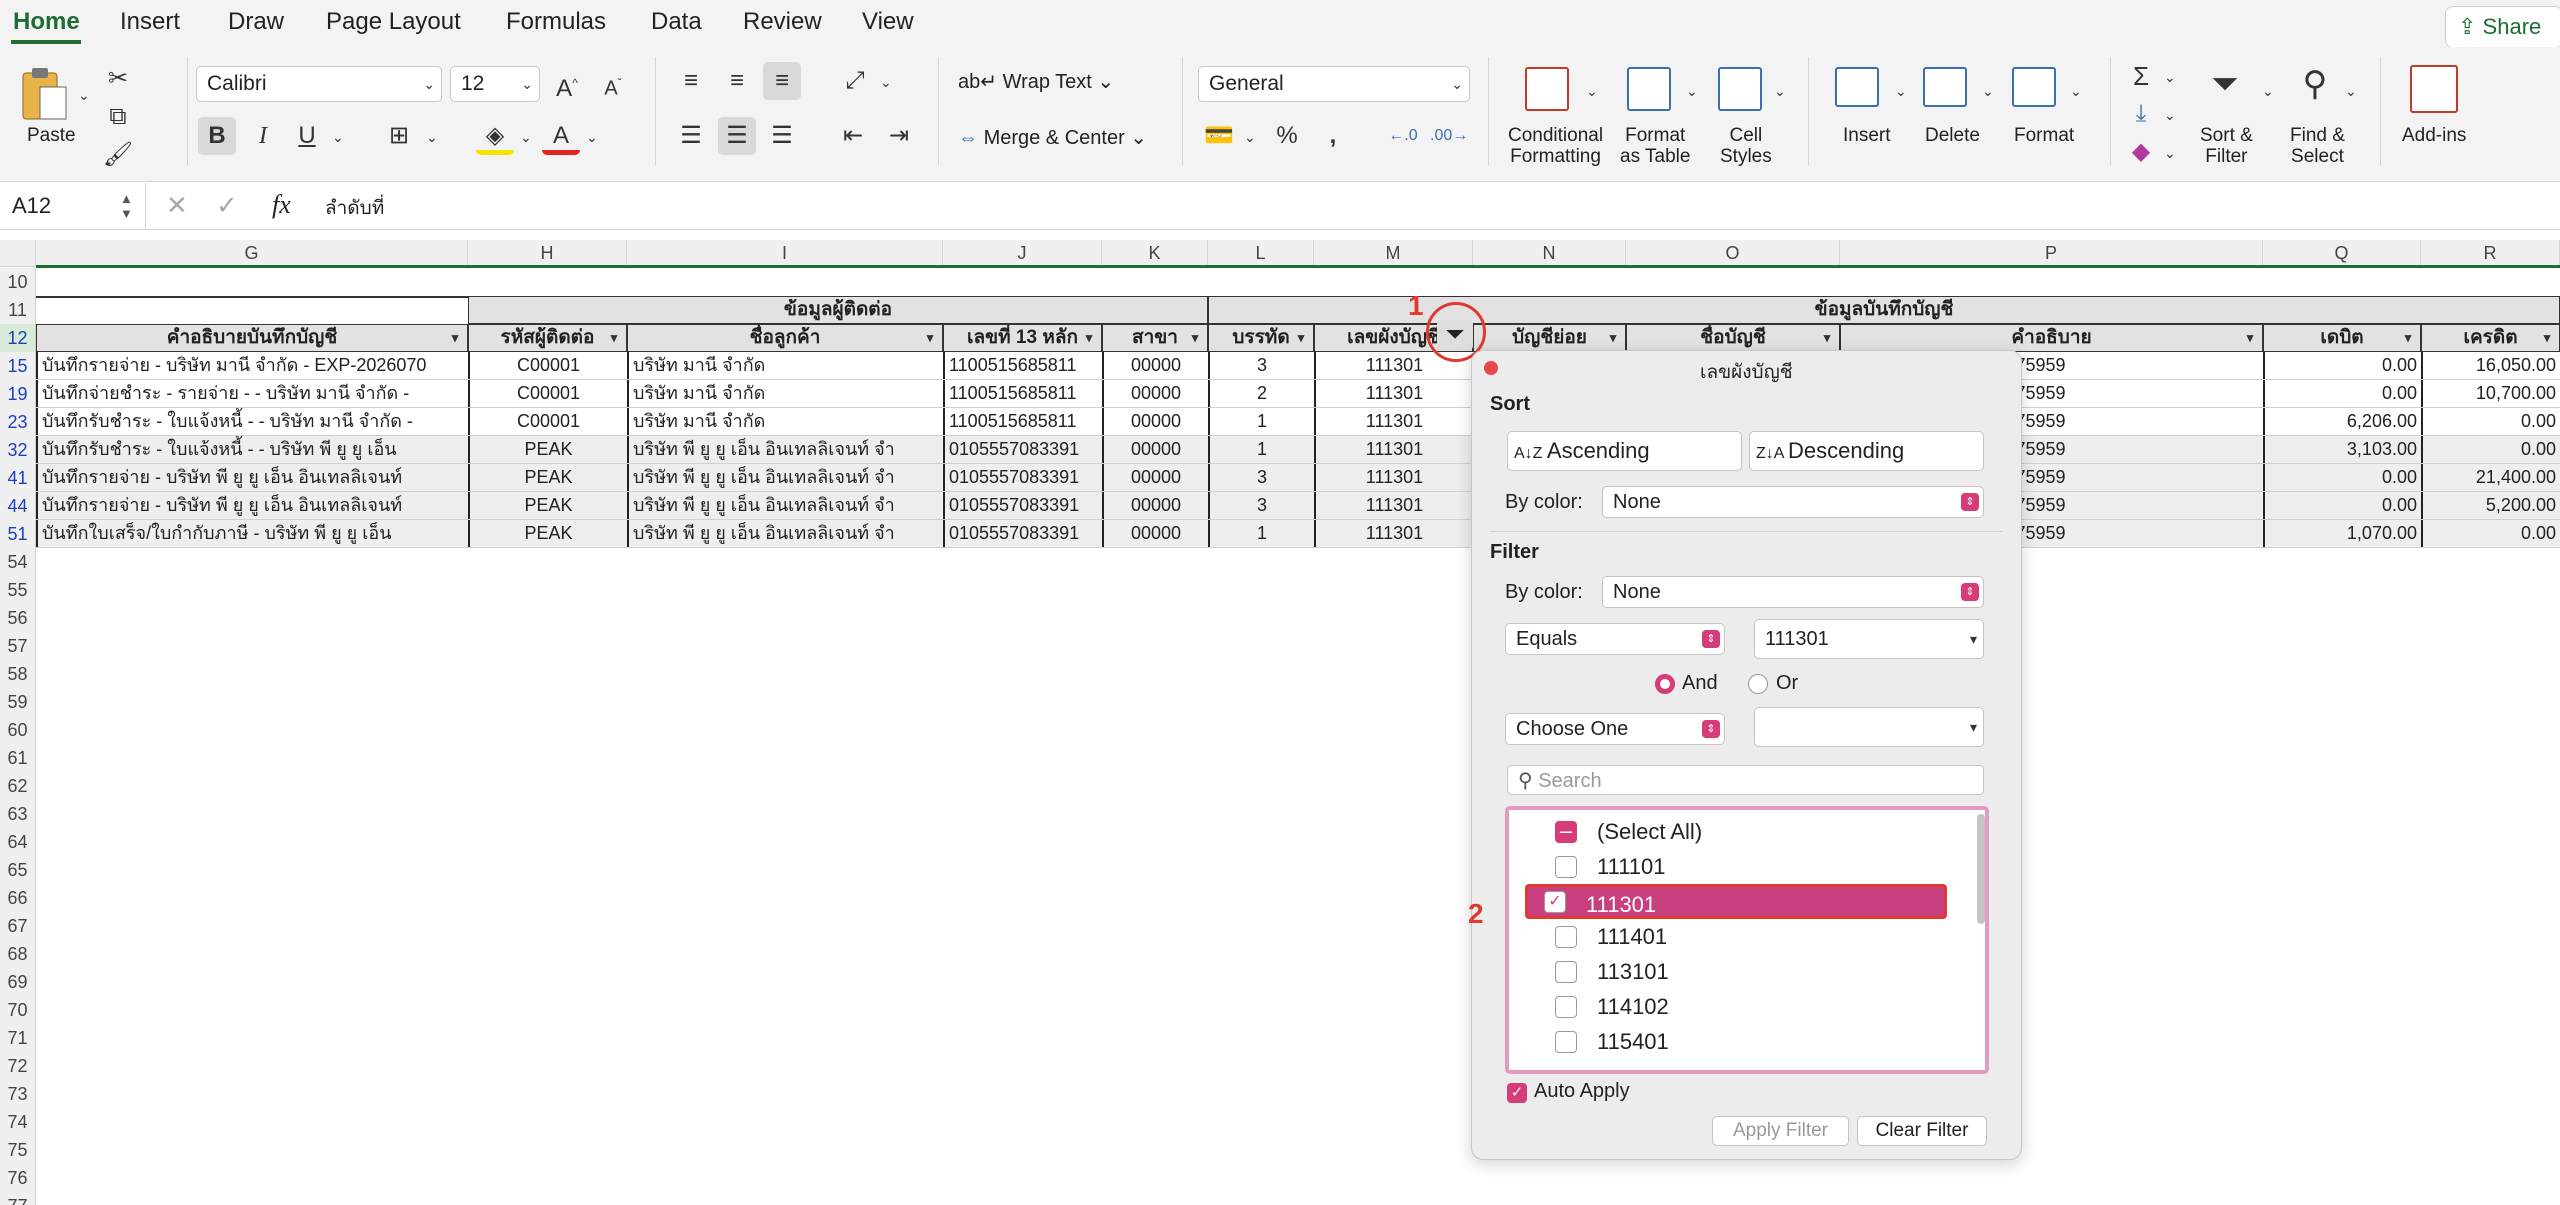 The width and height of the screenshot is (2560, 1205). Describe the element at coordinates (18, 1038) in the screenshot. I see `row-header-71: 71` at that location.